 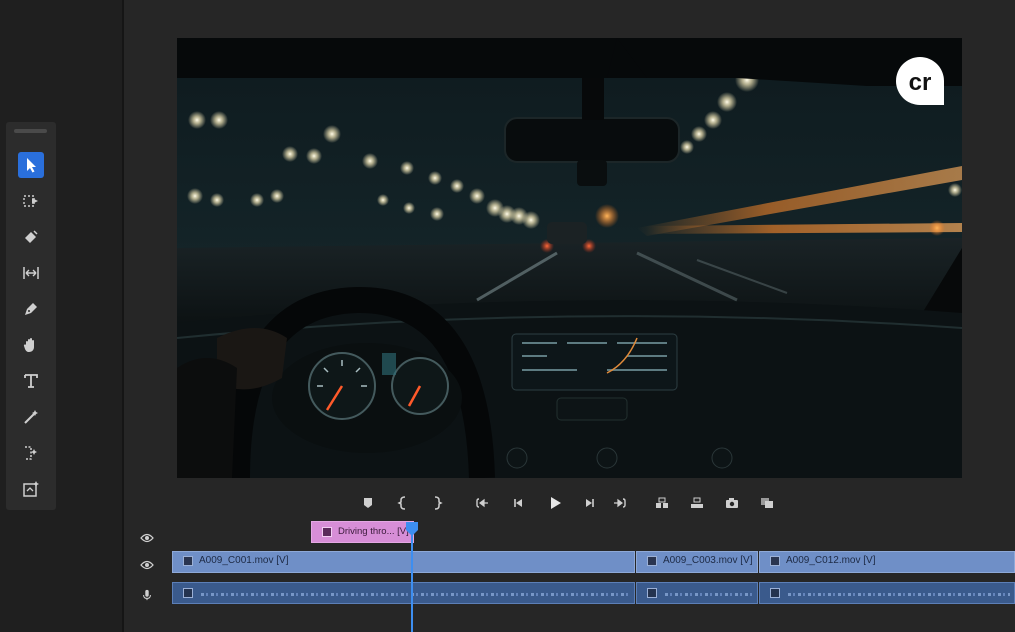 I want to click on track-a1-voiceover-record, so click(x=147, y=595).